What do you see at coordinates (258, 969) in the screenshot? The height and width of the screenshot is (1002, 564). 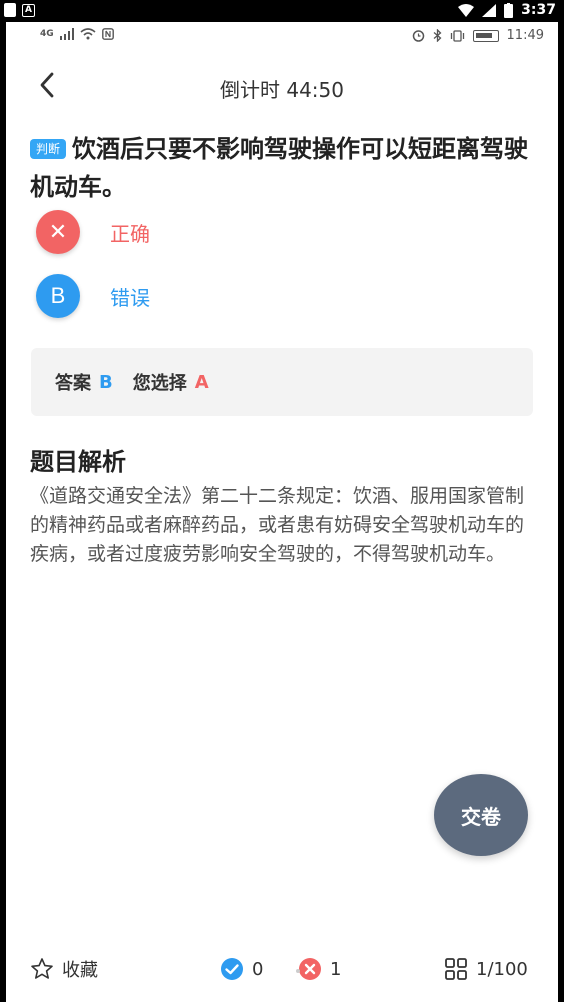 I see `correct-count-value: 0` at bounding box center [258, 969].